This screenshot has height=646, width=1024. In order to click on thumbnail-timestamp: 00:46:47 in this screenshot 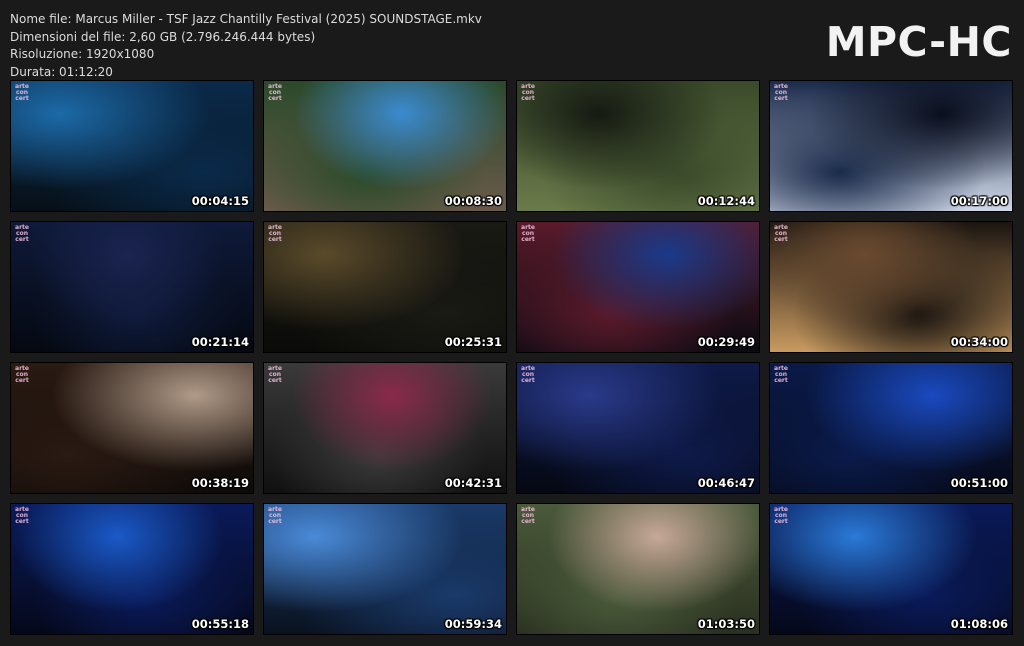, I will do `click(726, 483)`.